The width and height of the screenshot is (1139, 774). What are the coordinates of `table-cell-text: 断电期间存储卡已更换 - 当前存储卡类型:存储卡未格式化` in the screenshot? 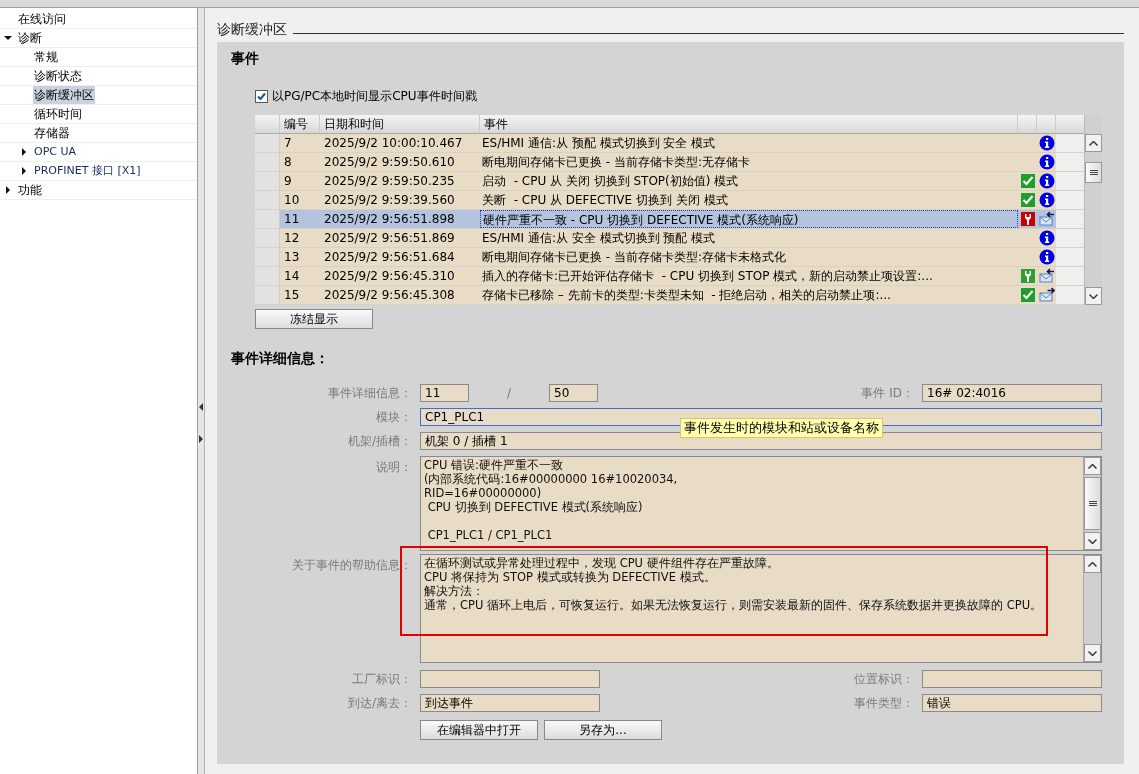 It's located at (634, 257).